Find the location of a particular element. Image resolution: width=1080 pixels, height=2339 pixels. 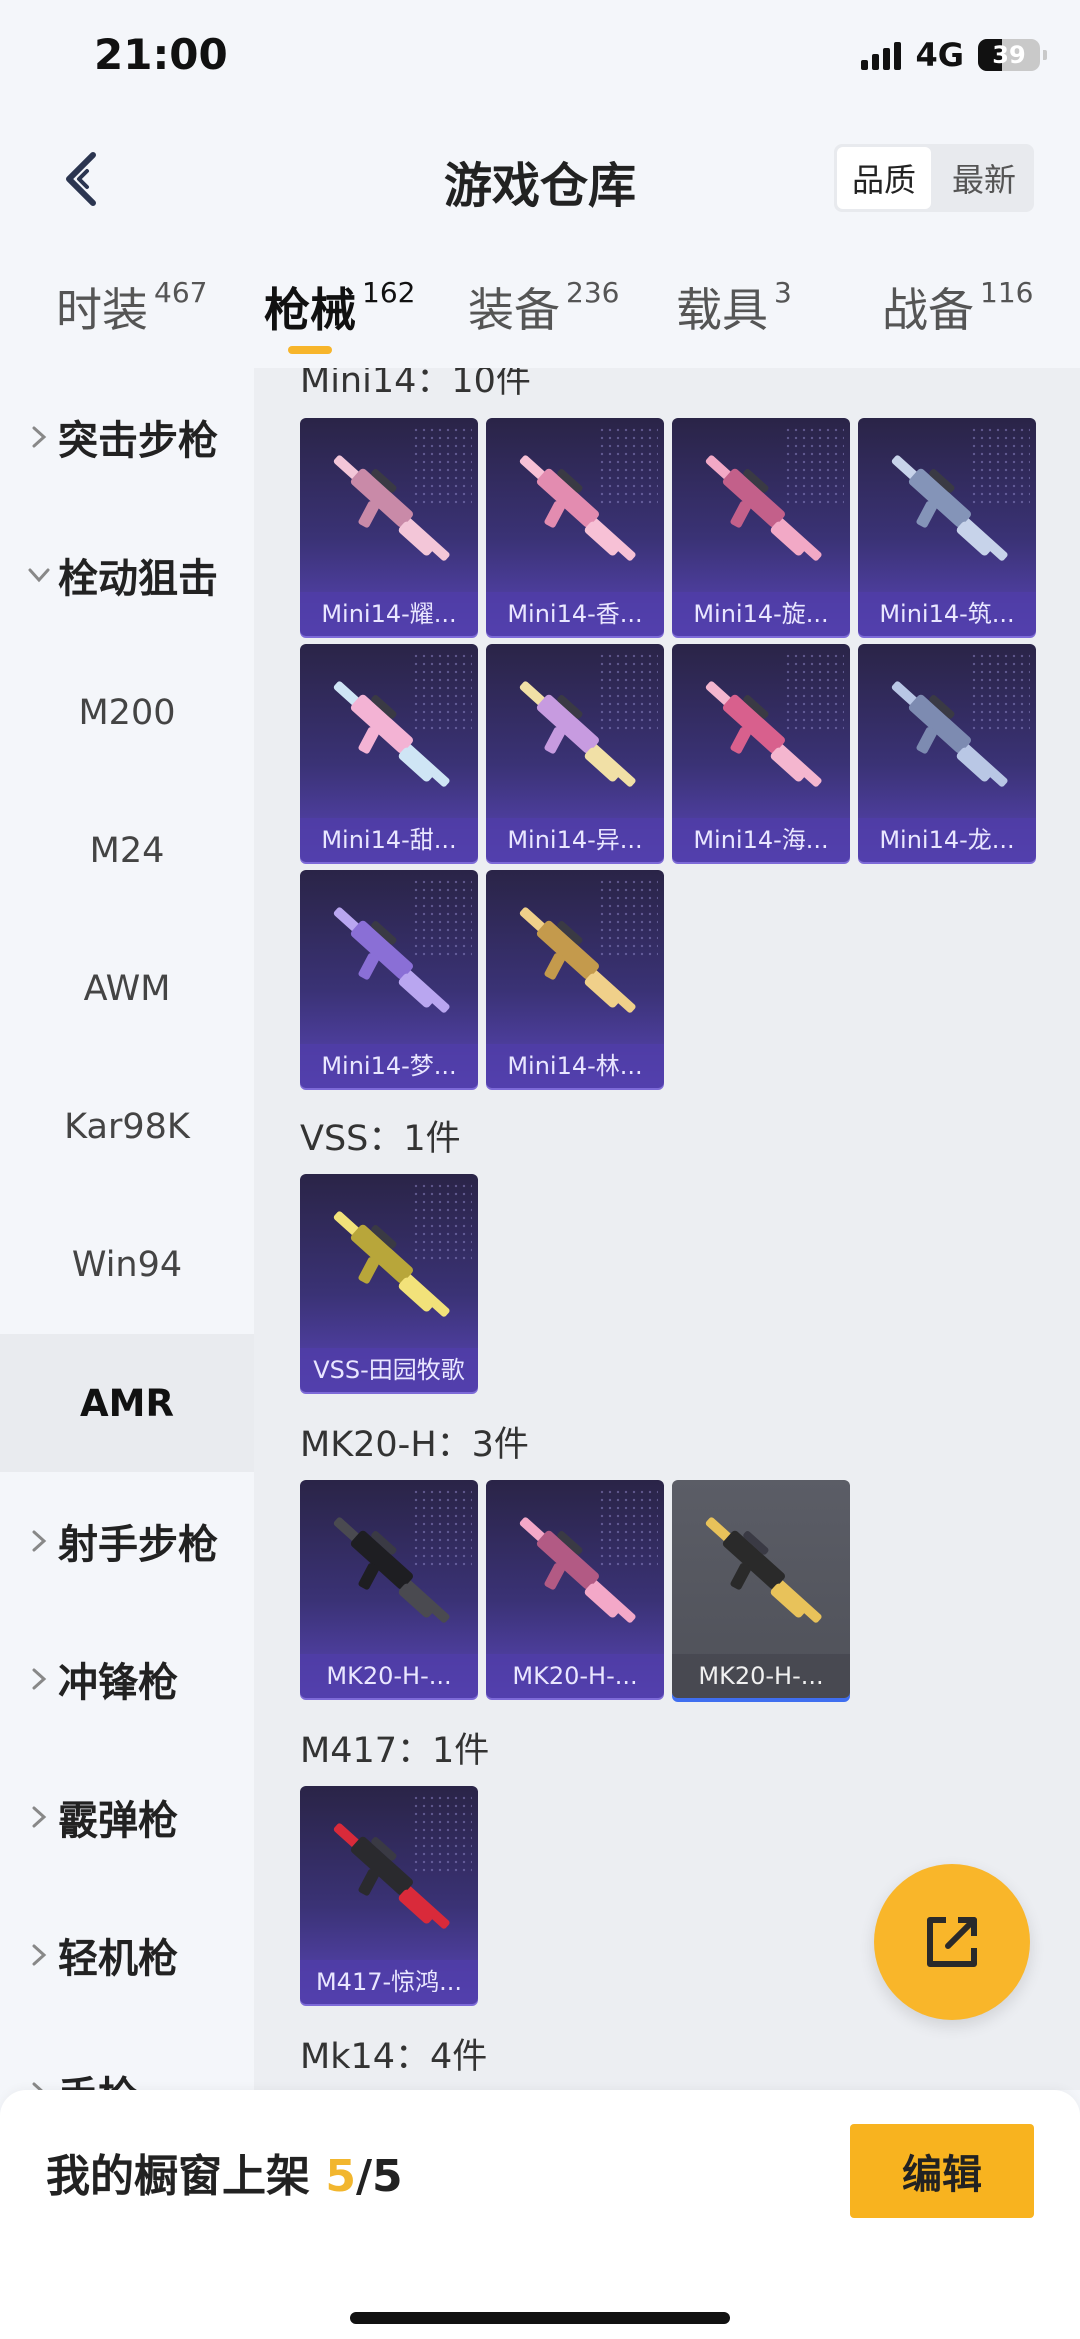

battery-level: 39 is located at coordinates (1009, 55).